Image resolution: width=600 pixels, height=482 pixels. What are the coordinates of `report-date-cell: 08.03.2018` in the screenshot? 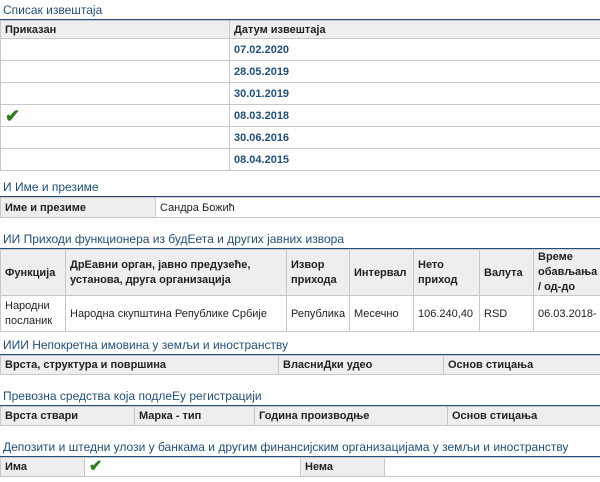 It's located at (414, 115).